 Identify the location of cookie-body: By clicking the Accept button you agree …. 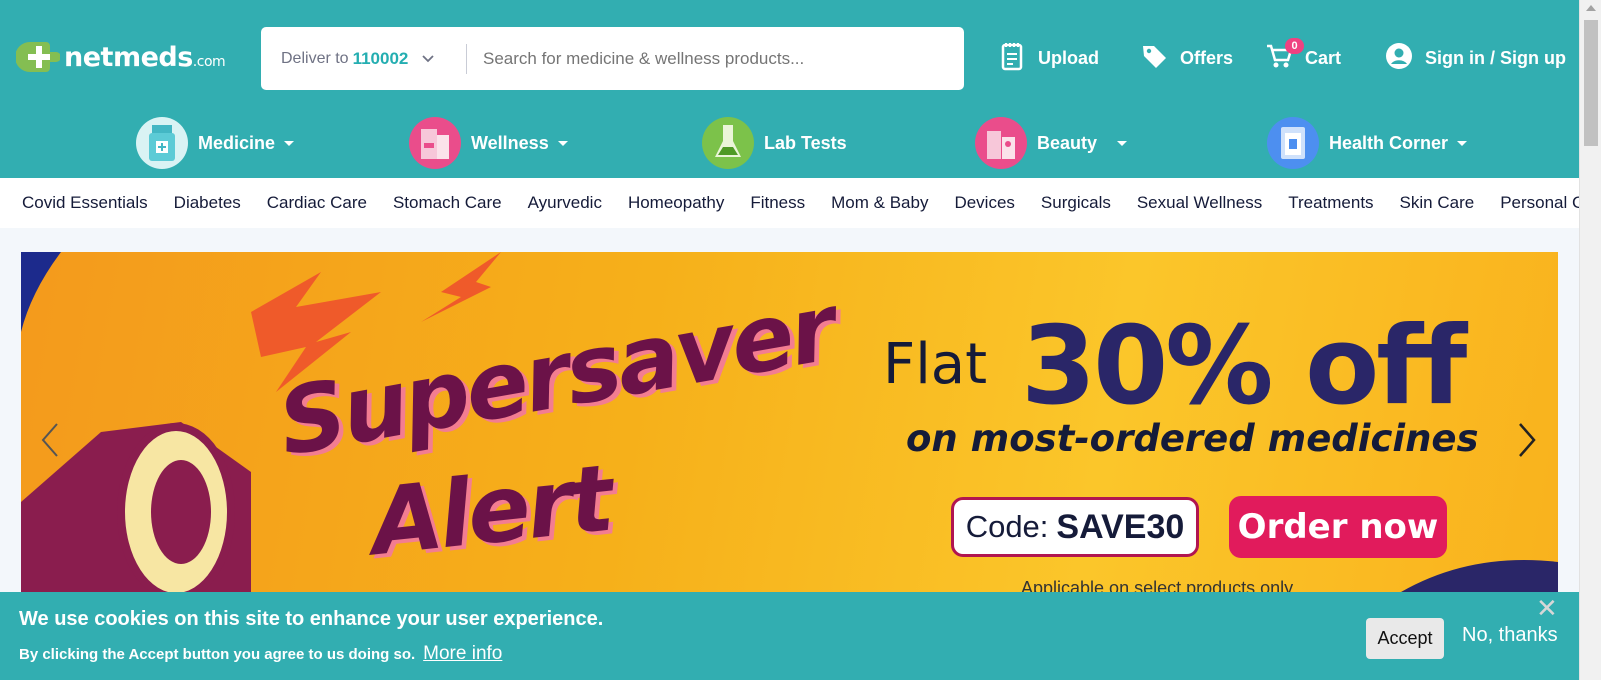
(217, 654).